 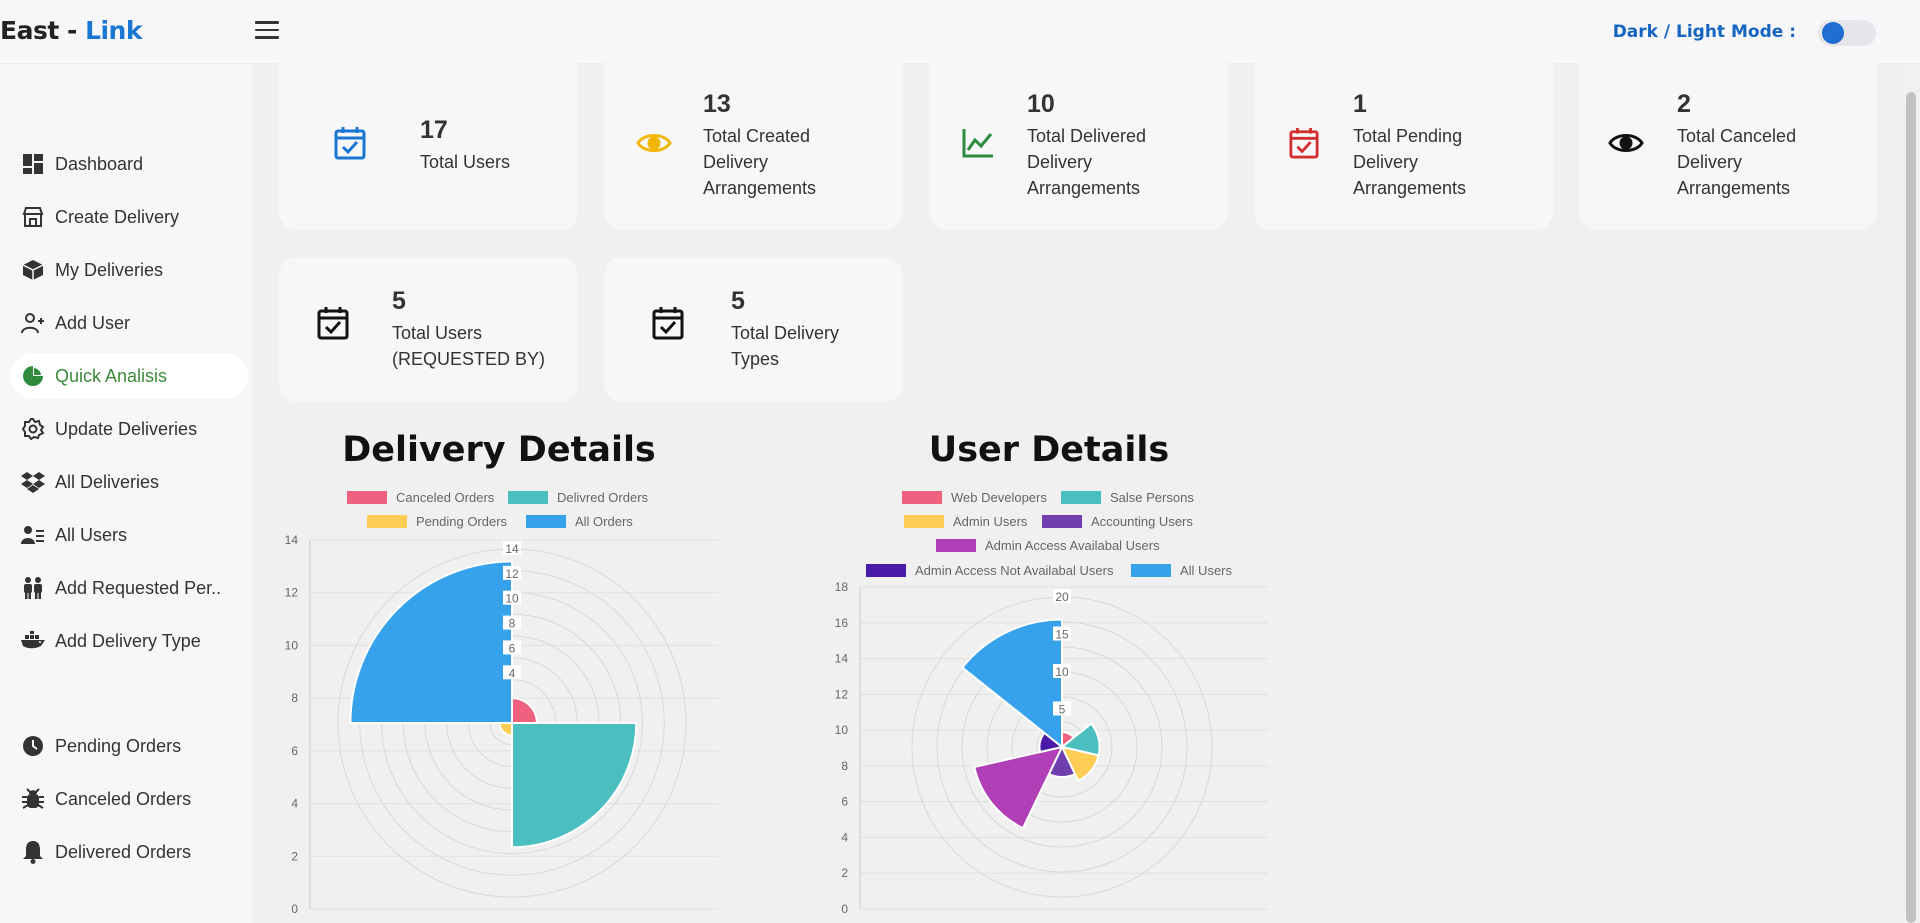 What do you see at coordinates (578, 497) in the screenshot?
I see `legend-item: Delivred Orders` at bounding box center [578, 497].